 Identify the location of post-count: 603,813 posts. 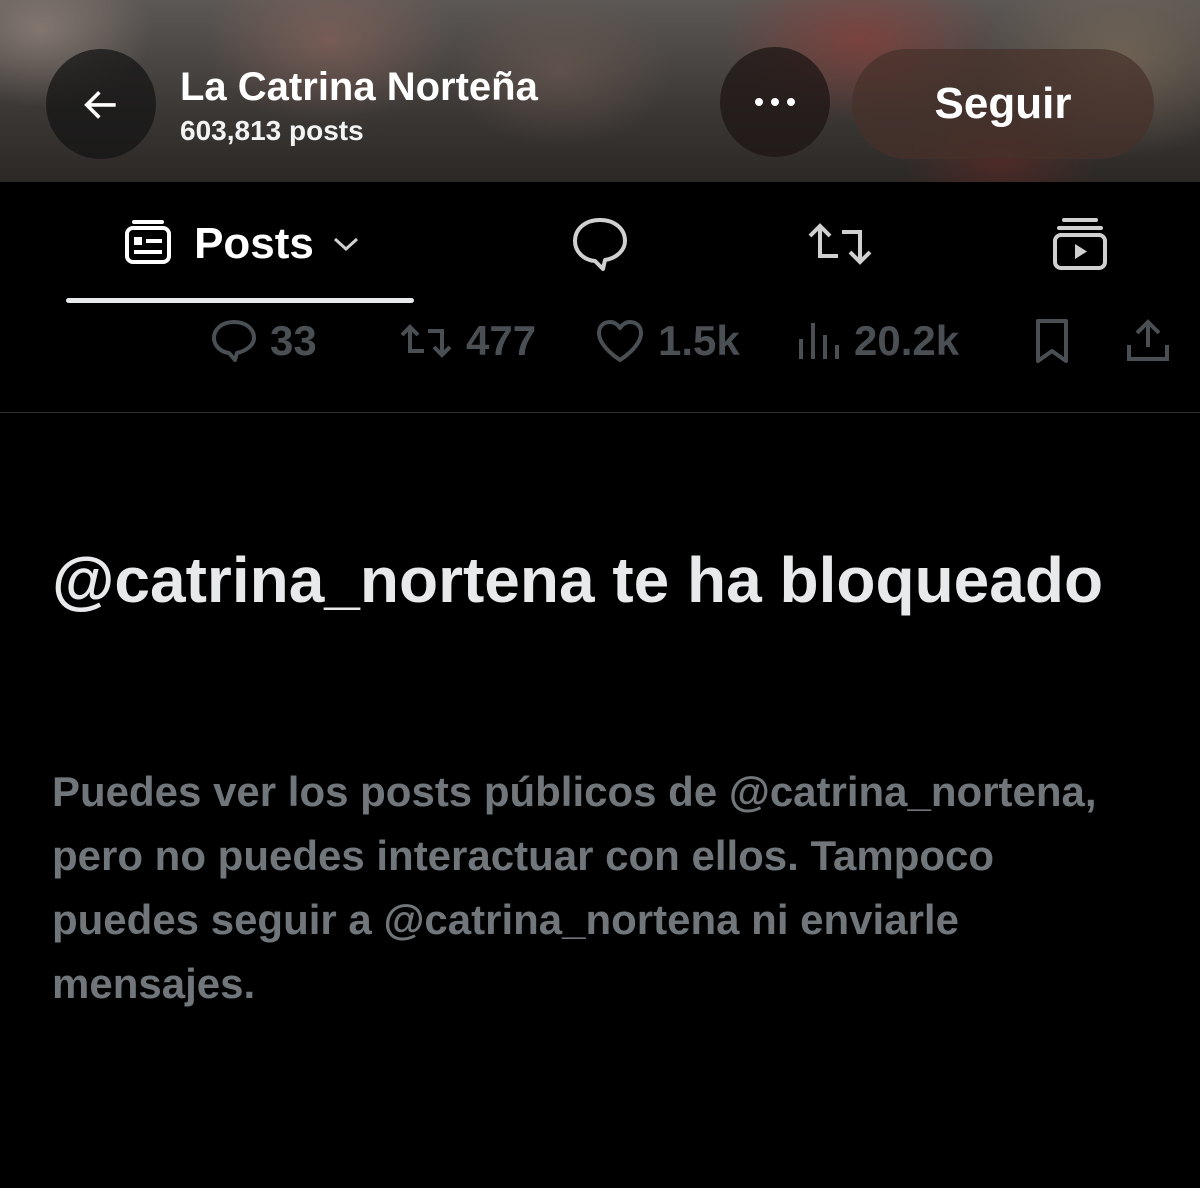
(272, 130).